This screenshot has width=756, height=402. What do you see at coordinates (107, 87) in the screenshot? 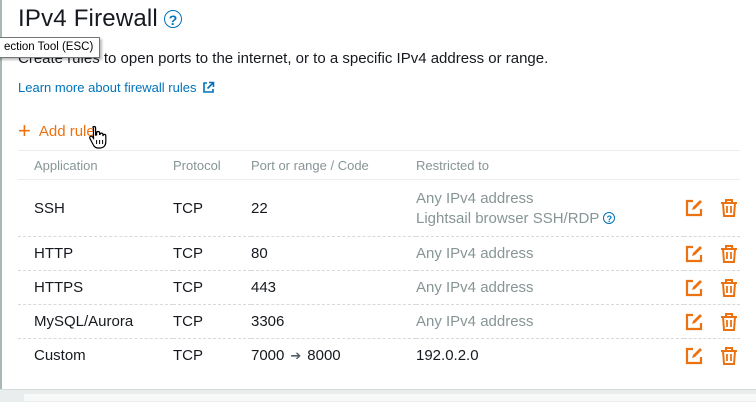
I see `learn-more-label: Learn more about firewall rules` at bounding box center [107, 87].